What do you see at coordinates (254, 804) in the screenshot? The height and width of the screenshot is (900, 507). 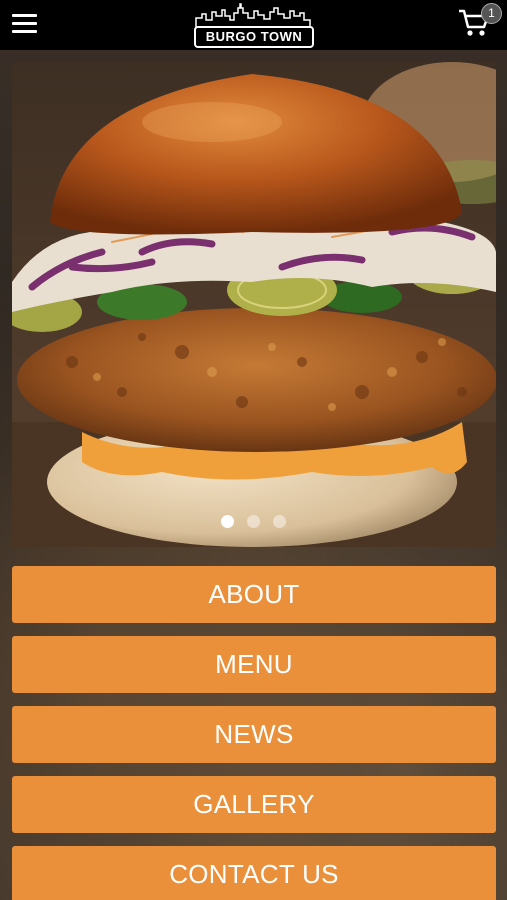 I see `gallery-button: GALLERY` at bounding box center [254, 804].